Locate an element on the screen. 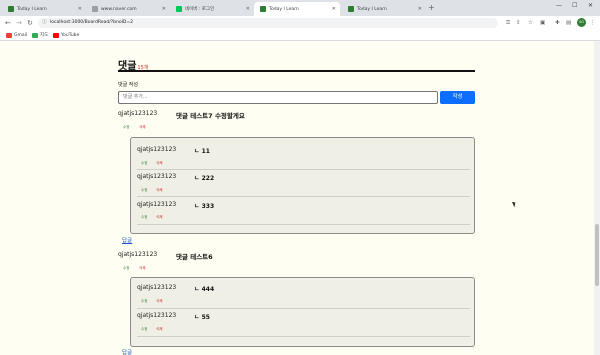 The height and width of the screenshot is (355, 600). menu-icon: ⋮ is located at coordinates (593, 23).